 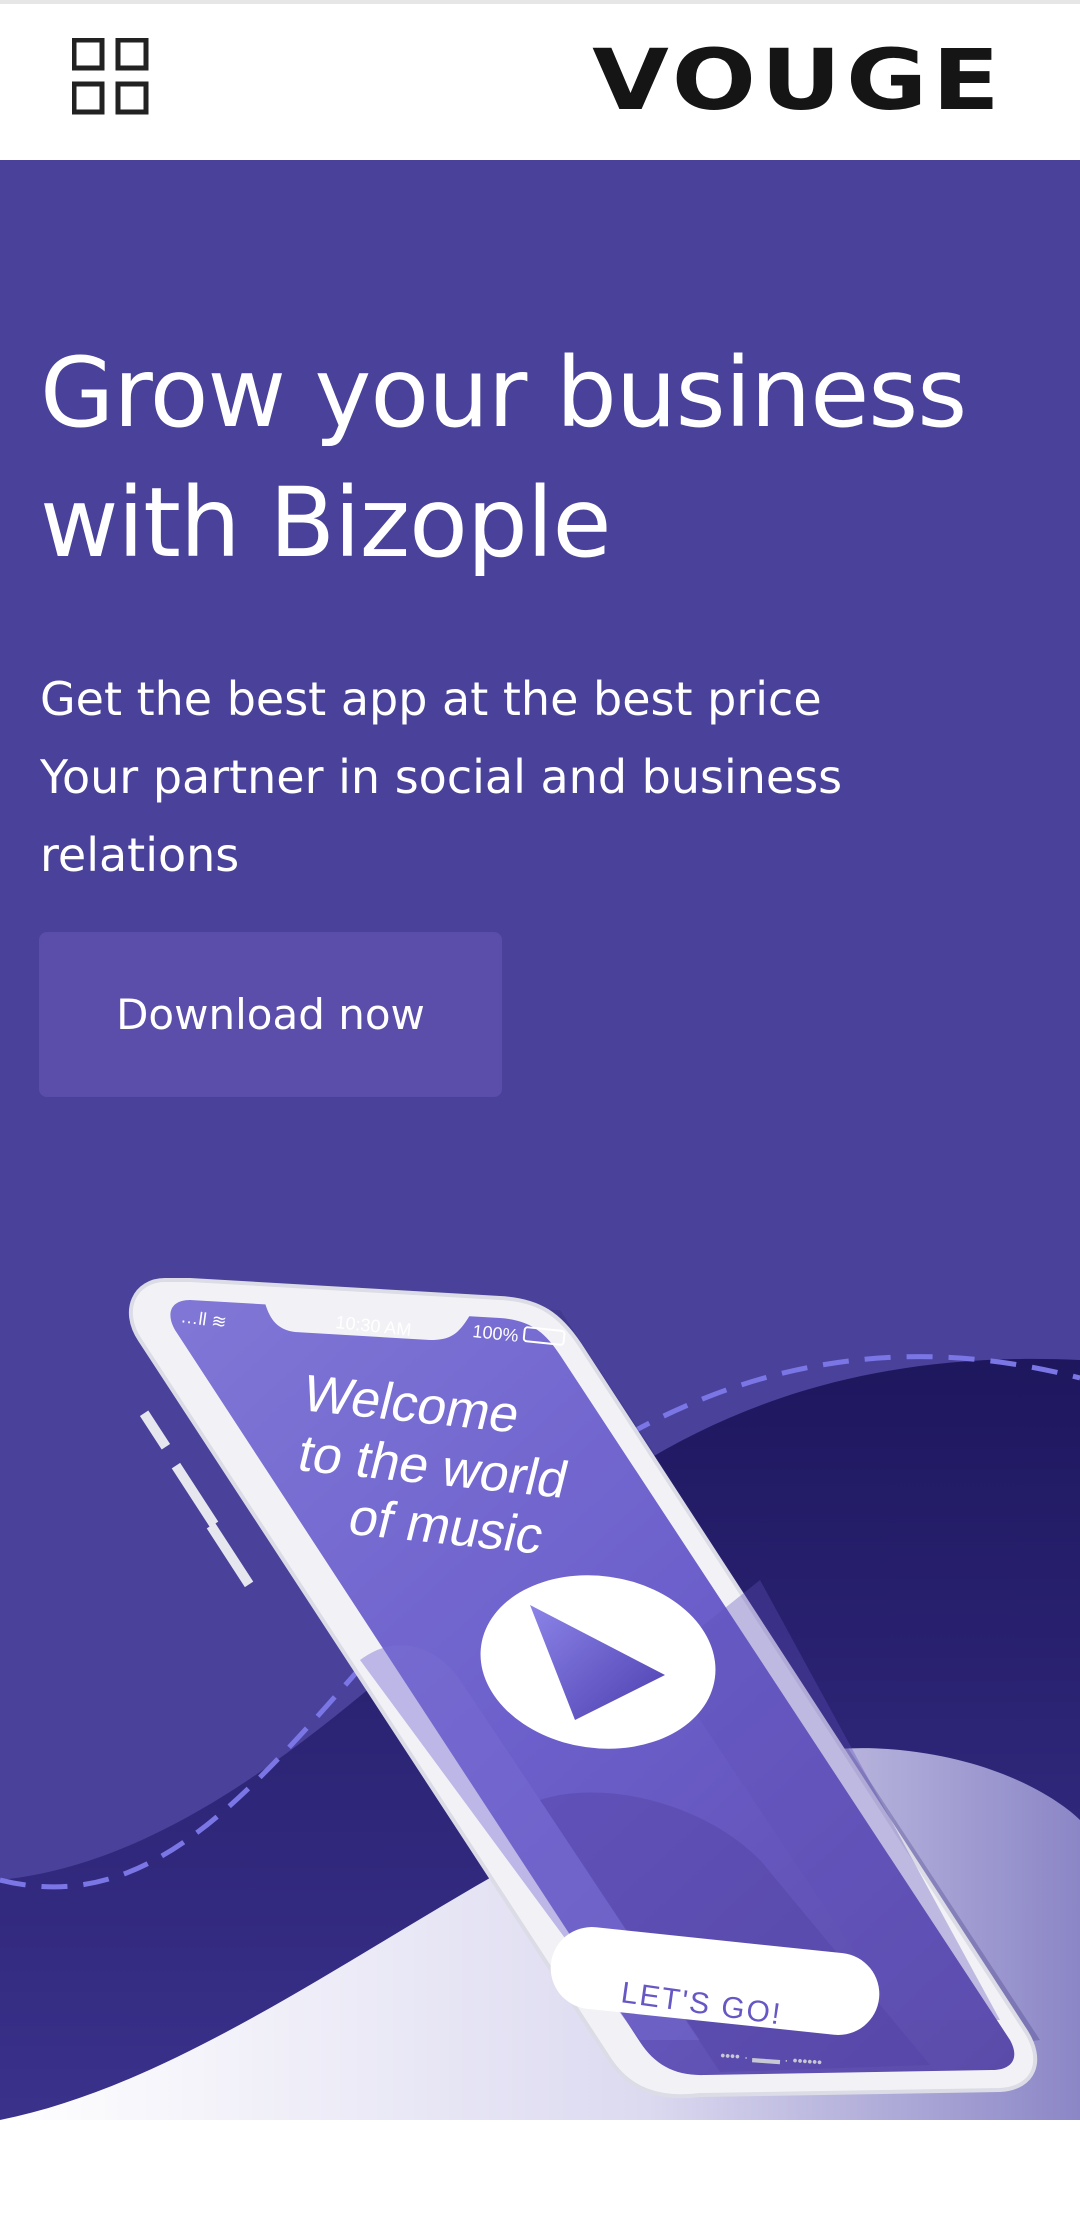 What do you see at coordinates (270, 1014) in the screenshot?
I see `download-now-button: Download now` at bounding box center [270, 1014].